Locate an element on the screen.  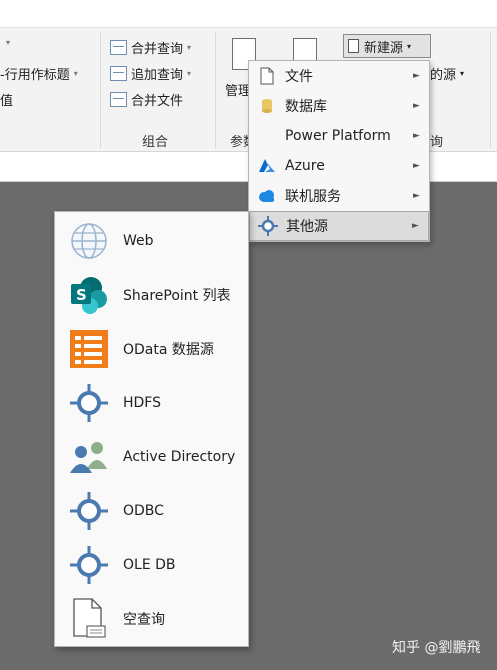
menu-item-label: SharePoint 列表 is located at coordinates (177, 296).